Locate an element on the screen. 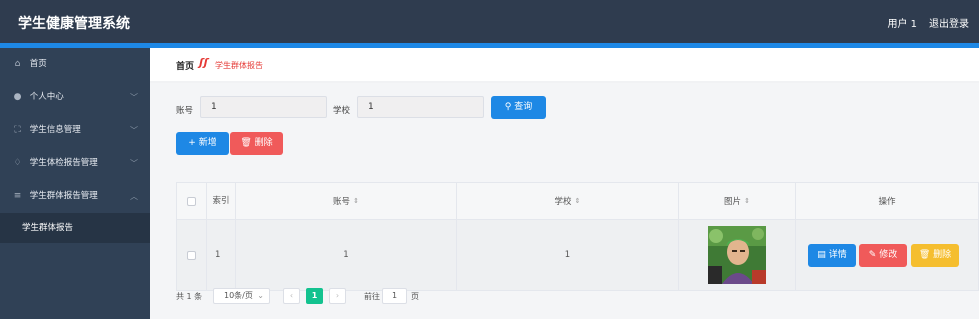 This screenshot has width=979, height=319. page-size-select: 10条/页 ⌄ is located at coordinates (241, 296).